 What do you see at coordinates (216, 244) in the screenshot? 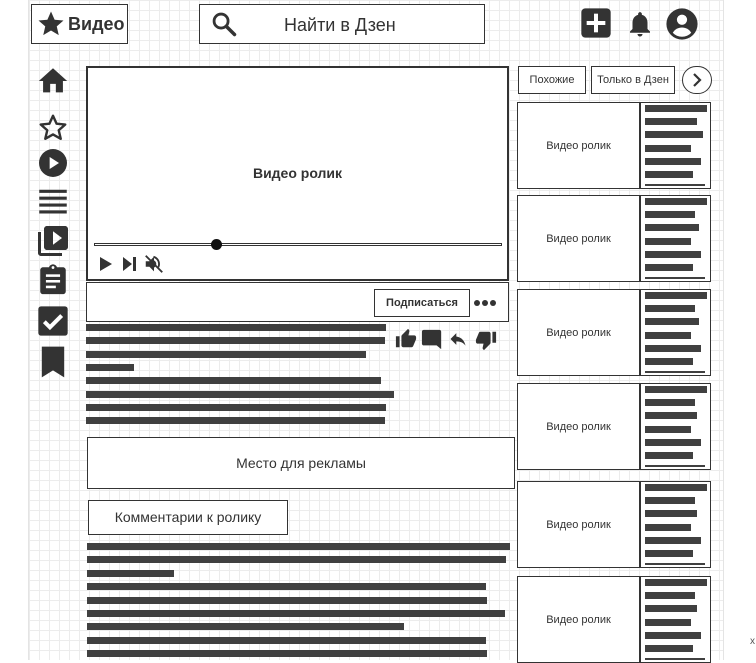
I see `seek-handle` at bounding box center [216, 244].